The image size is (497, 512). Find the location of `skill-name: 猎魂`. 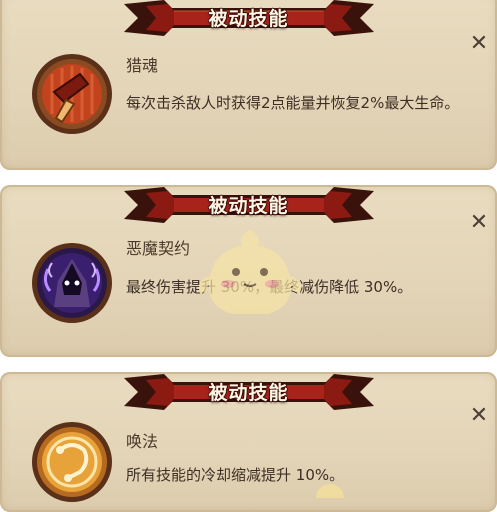

skill-name: 猎魂 is located at coordinates (142, 65).